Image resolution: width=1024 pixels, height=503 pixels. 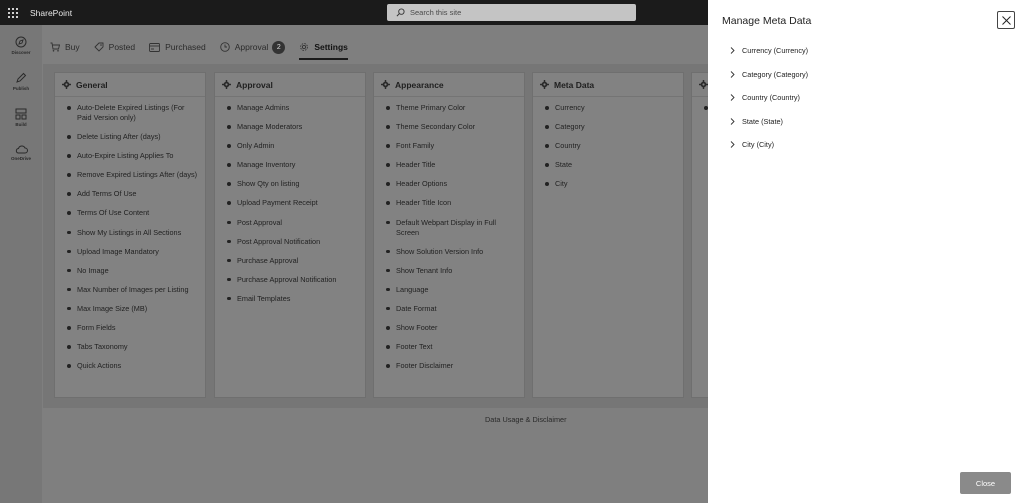 I want to click on tab-label: Buy, so click(x=72, y=47).